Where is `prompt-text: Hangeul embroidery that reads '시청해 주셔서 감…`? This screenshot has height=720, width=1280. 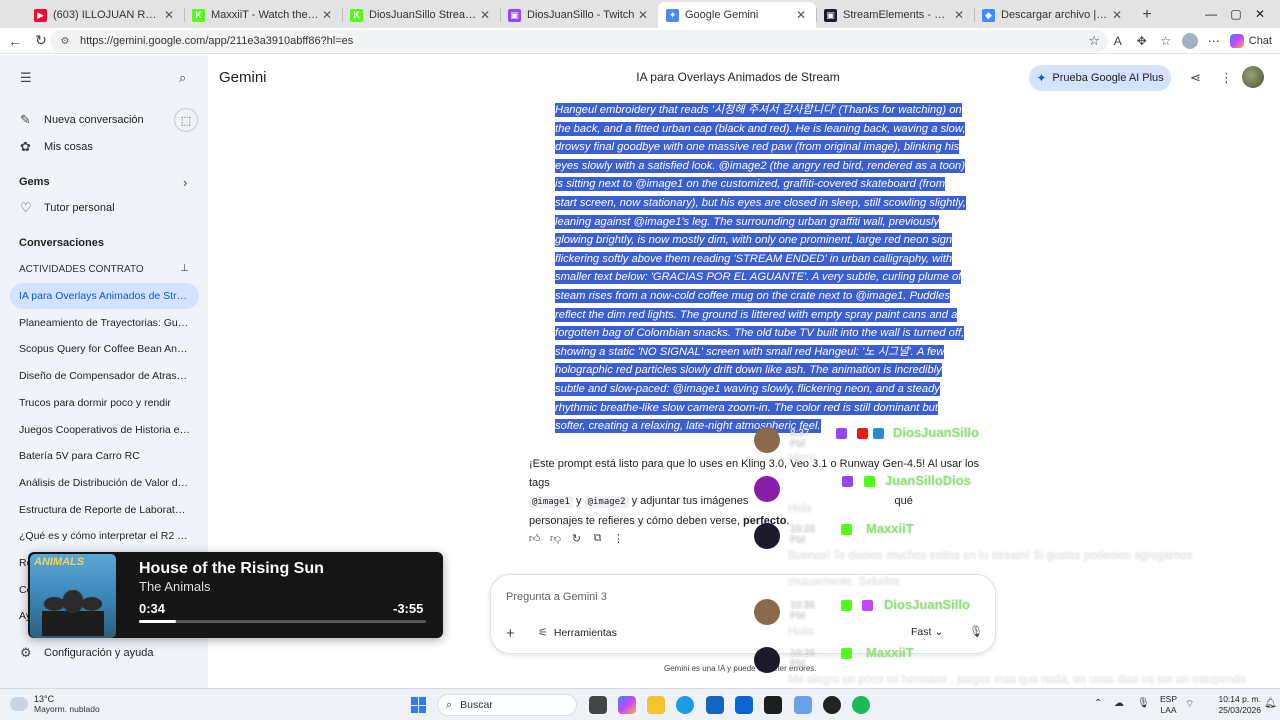
prompt-text: Hangeul embroidery that reads '시청해 주셔서 감… is located at coordinates (760, 268).